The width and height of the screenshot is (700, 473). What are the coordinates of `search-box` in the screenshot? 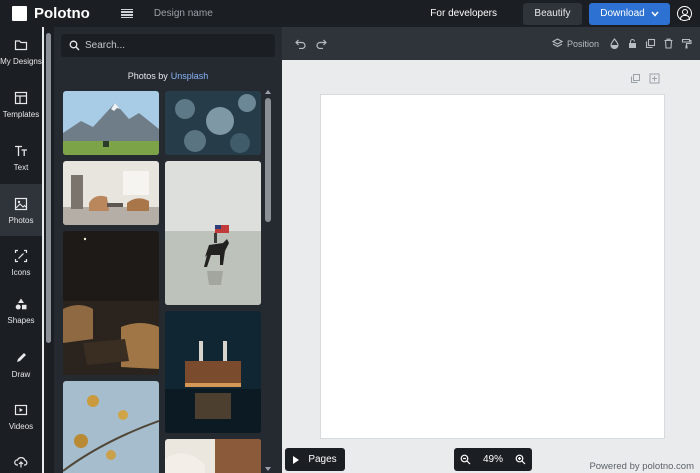 It's located at (168, 45).